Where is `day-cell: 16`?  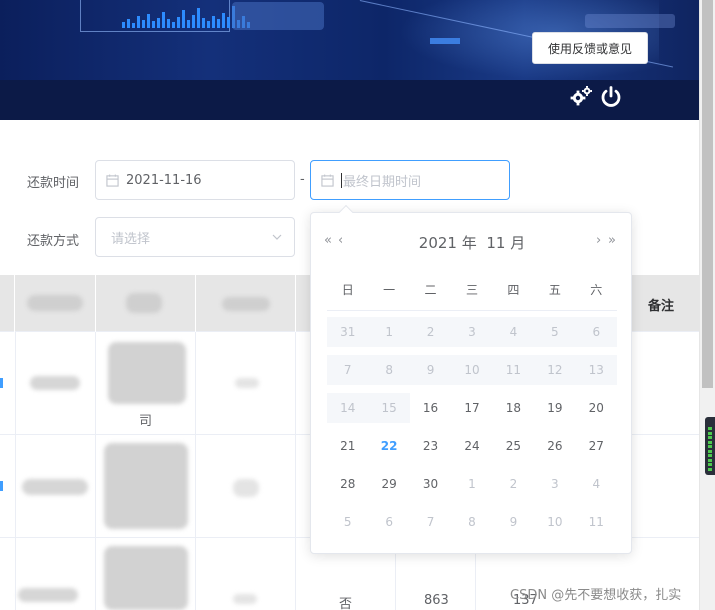 day-cell: 16 is located at coordinates (430, 408).